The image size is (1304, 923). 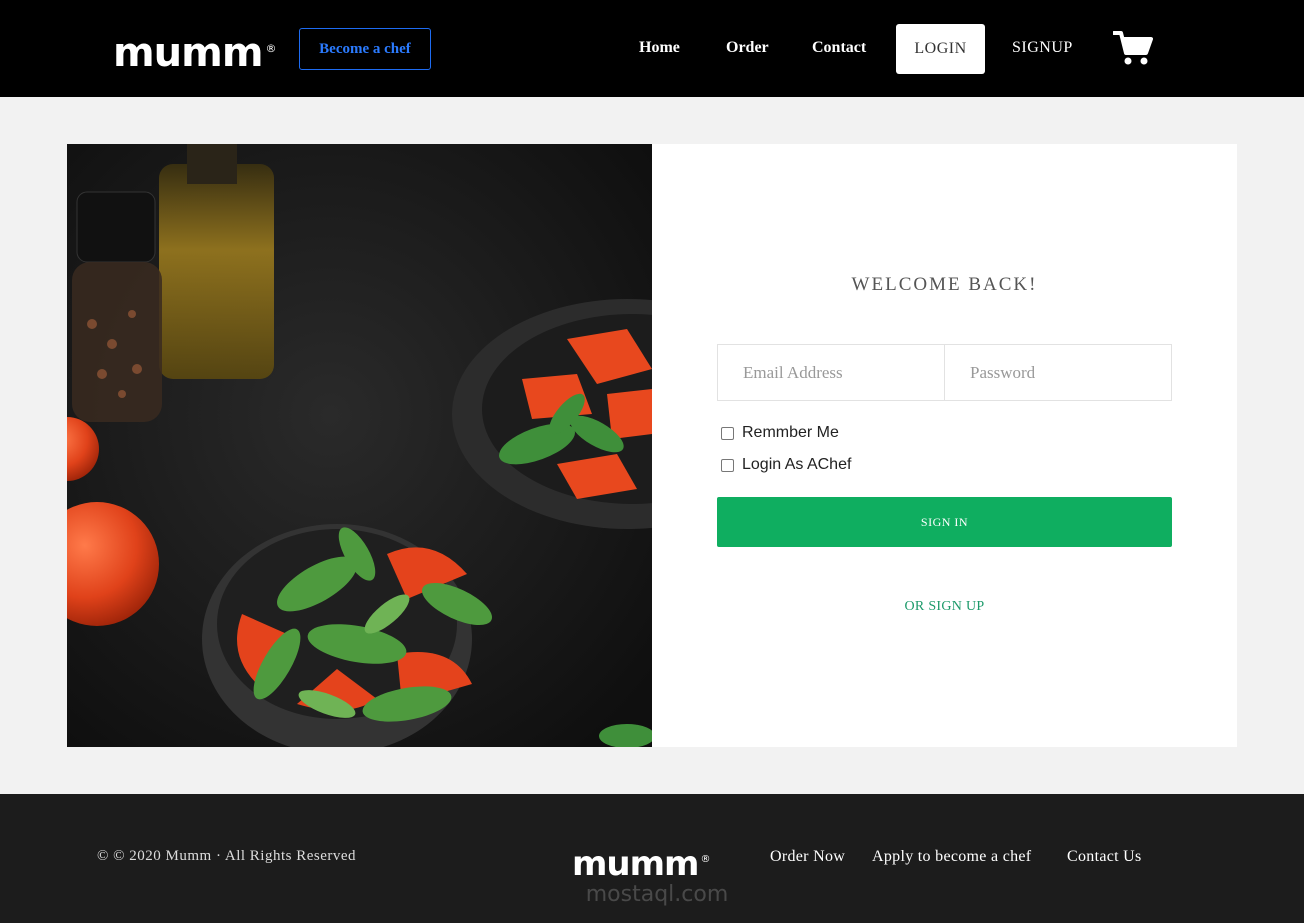 What do you see at coordinates (727, 433) in the screenshot?
I see `remember-me-checkbox` at bounding box center [727, 433].